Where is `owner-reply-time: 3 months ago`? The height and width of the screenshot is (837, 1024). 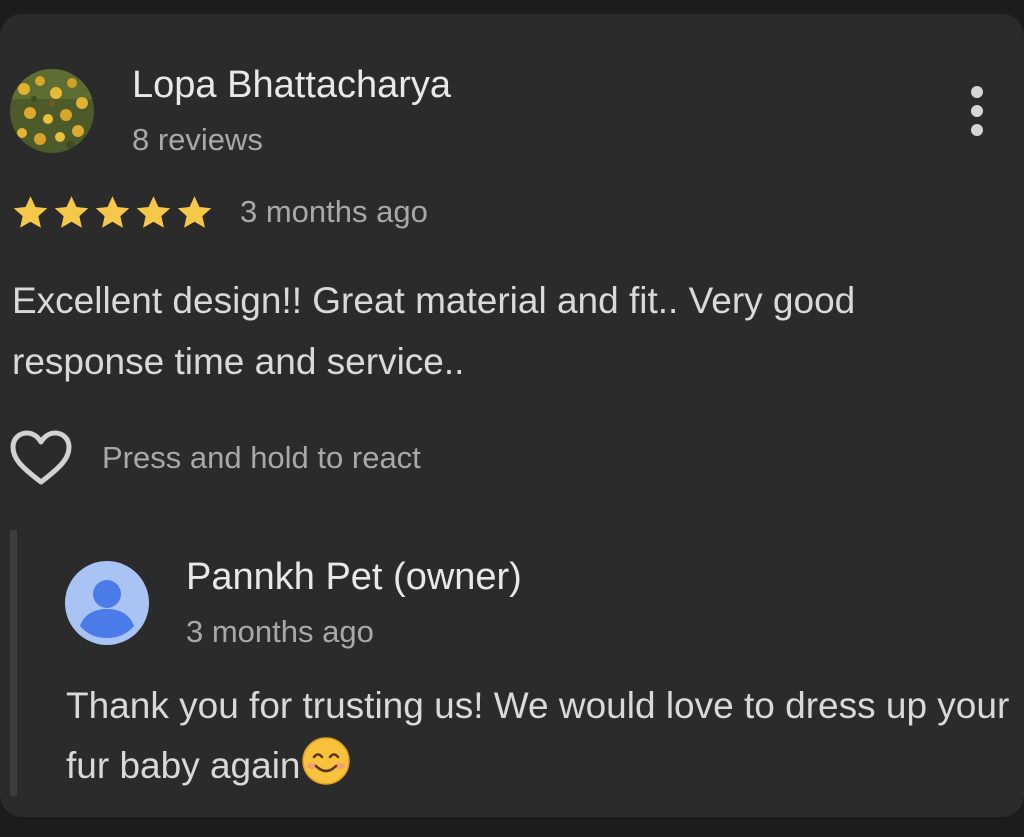 owner-reply-time: 3 months ago is located at coordinates (280, 631).